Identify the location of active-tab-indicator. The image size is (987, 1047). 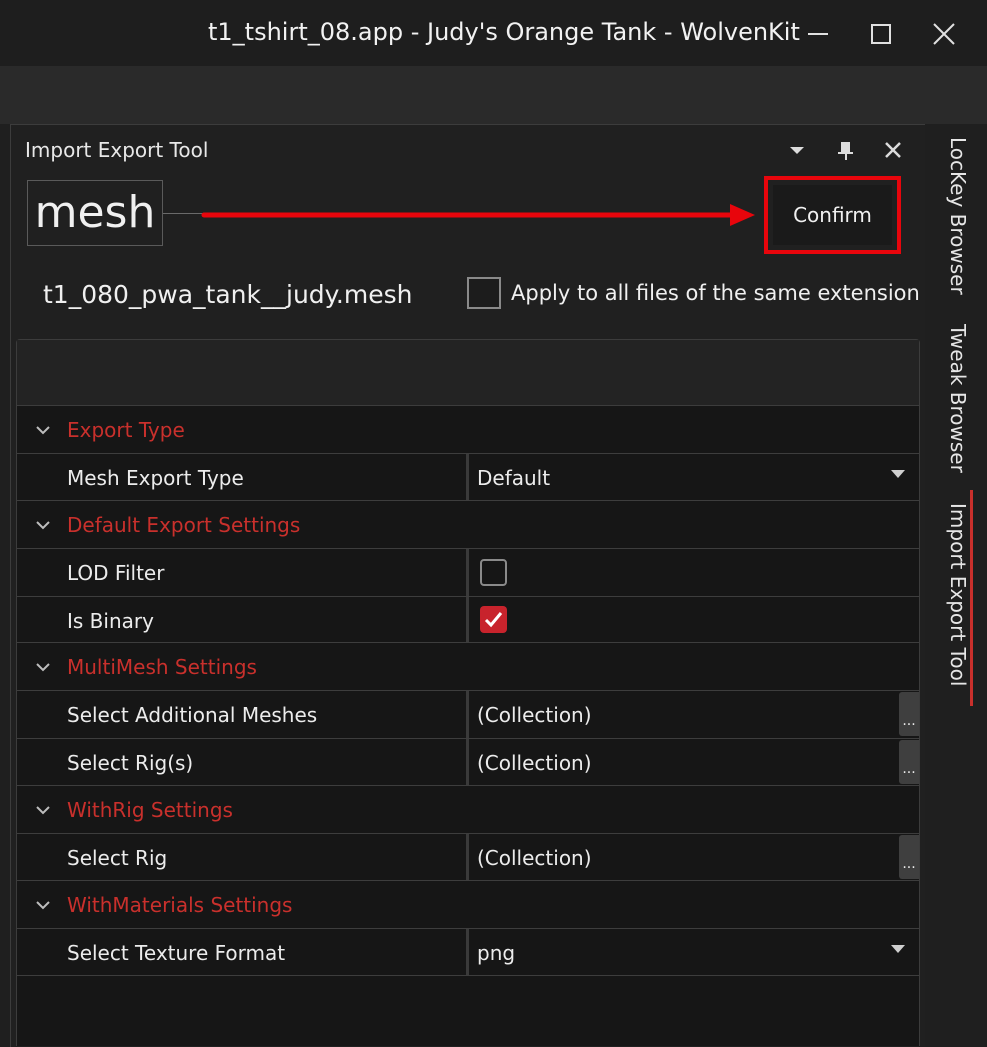
(971, 598).